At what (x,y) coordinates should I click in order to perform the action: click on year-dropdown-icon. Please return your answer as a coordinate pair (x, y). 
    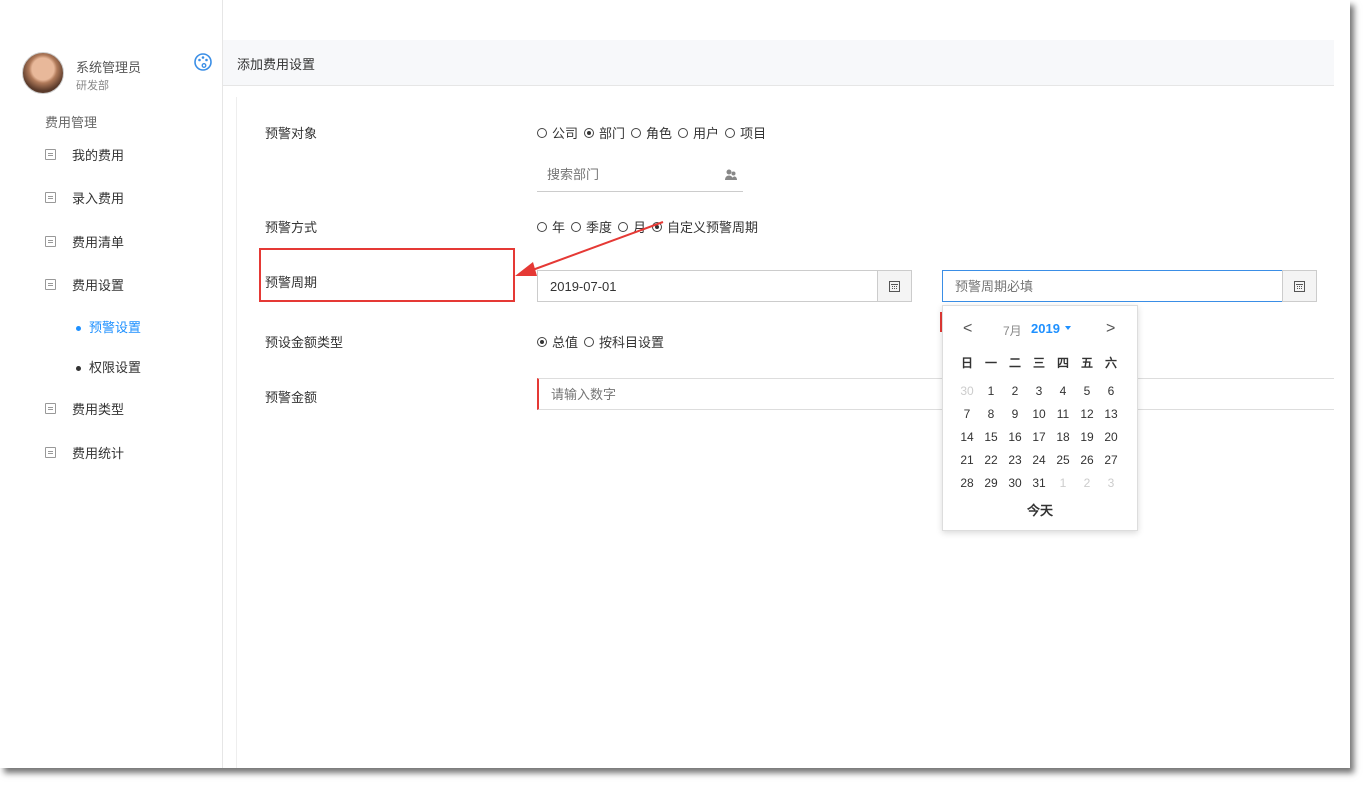
    Looking at the image, I should click on (1068, 328).